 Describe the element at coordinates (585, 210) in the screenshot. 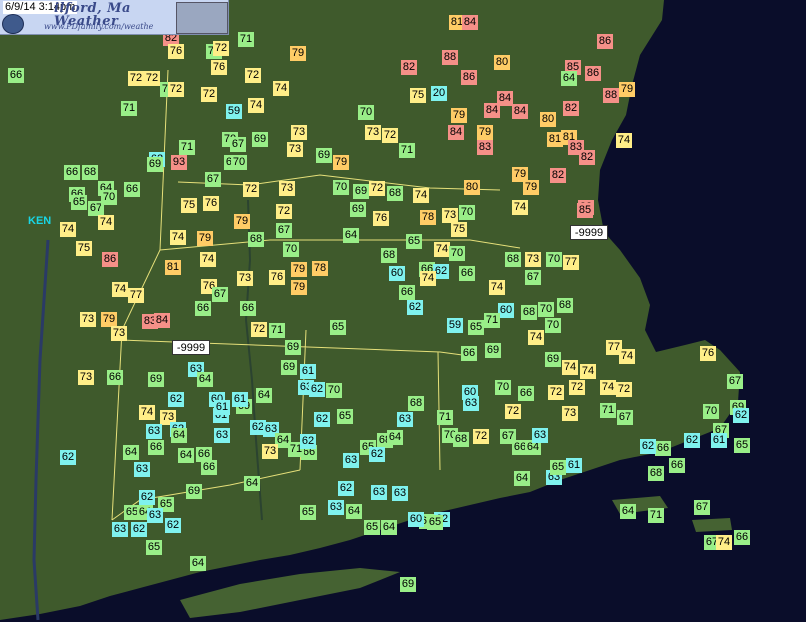

I see `temperature-station: 85` at that location.